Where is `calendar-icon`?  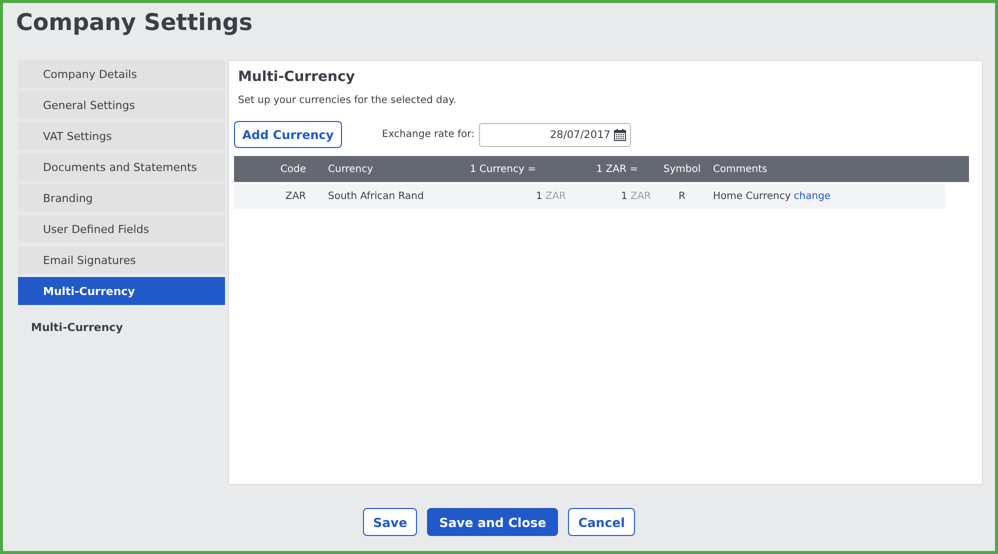 calendar-icon is located at coordinates (620, 134).